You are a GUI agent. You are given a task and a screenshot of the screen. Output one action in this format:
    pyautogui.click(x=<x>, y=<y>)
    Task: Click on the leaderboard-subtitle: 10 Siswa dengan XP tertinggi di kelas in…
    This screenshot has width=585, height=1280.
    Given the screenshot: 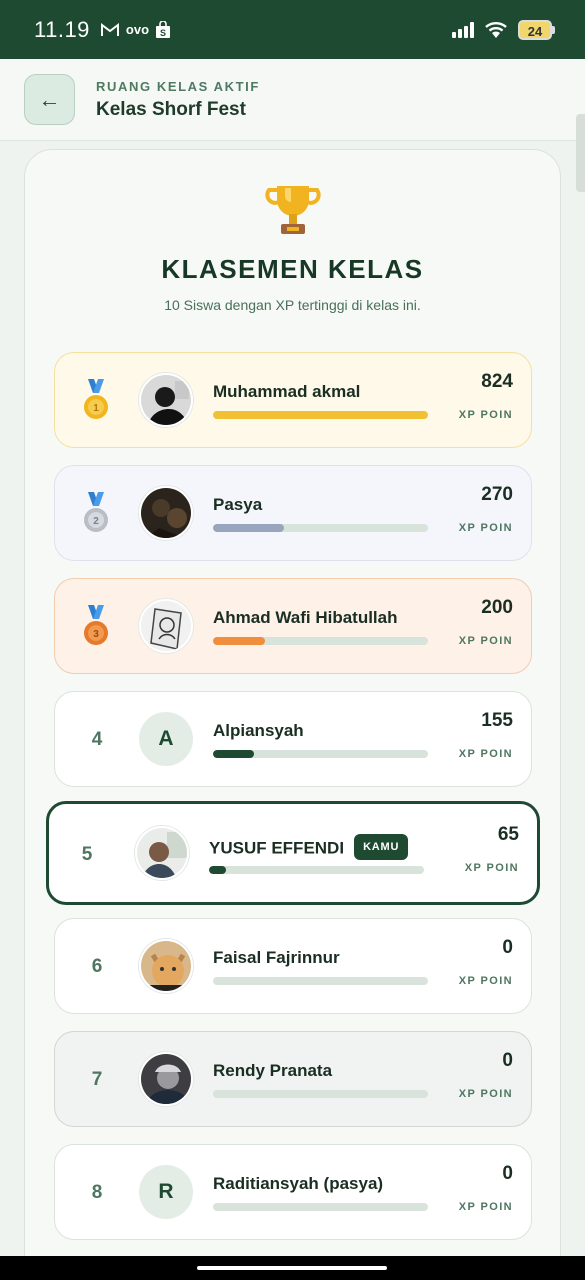 What is the action you would take?
    pyautogui.click(x=292, y=305)
    